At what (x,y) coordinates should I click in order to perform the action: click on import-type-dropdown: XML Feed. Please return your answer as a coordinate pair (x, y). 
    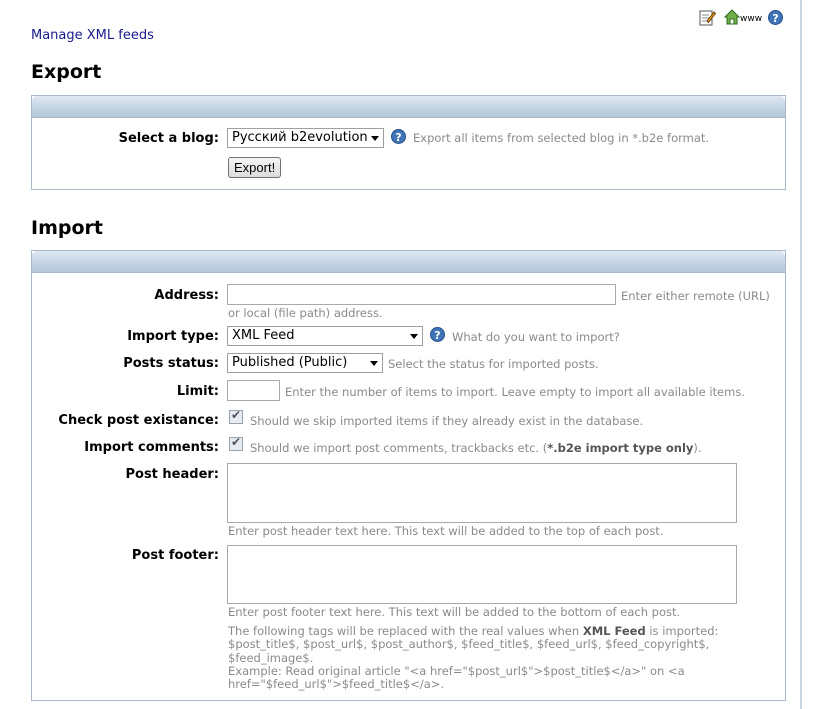
    Looking at the image, I should click on (325, 336).